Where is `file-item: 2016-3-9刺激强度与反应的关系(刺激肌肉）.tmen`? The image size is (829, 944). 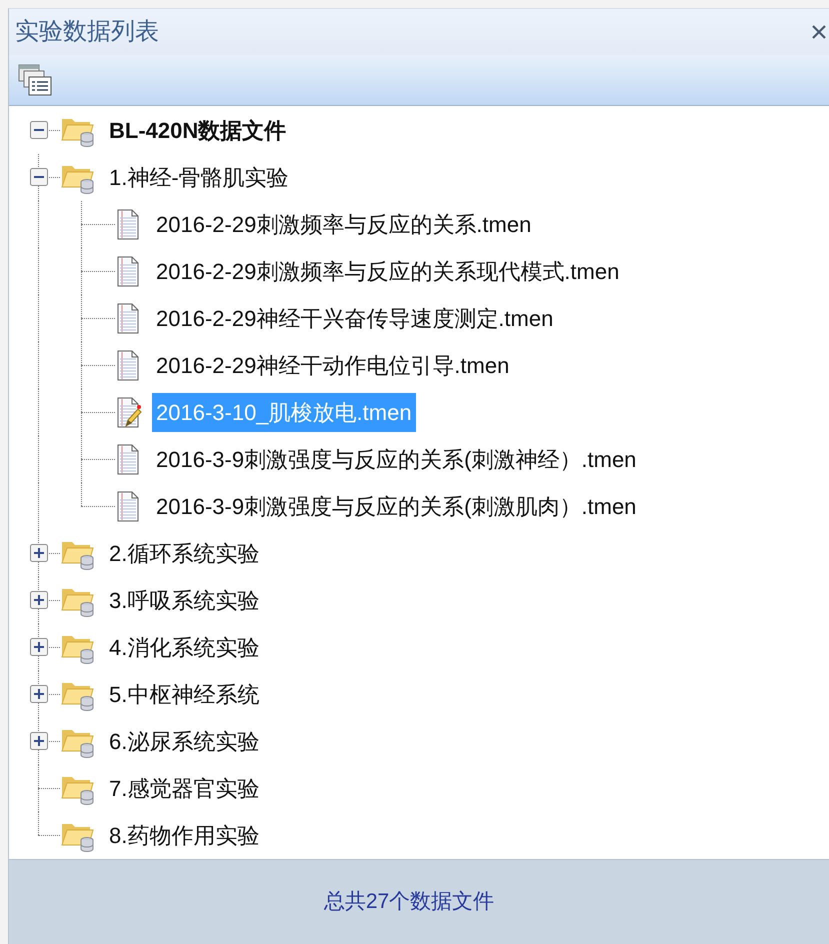
file-item: 2016-3-9刺激强度与反应的关系(刺激肌肉）.tmen is located at coordinates (396, 506).